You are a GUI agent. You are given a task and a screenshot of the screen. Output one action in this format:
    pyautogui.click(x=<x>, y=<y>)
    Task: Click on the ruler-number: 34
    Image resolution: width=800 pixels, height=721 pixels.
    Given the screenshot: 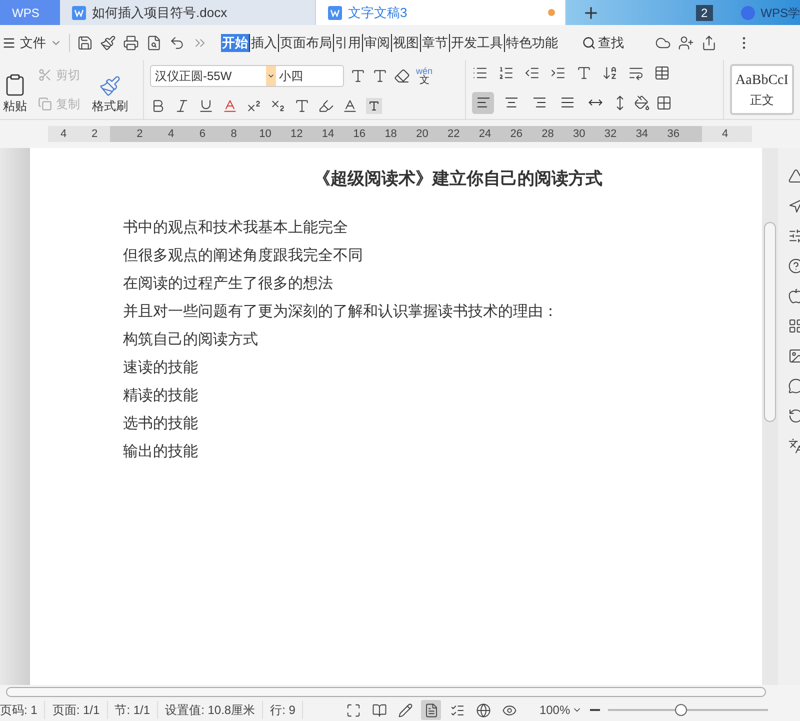 What is the action you would take?
    pyautogui.click(x=642, y=134)
    